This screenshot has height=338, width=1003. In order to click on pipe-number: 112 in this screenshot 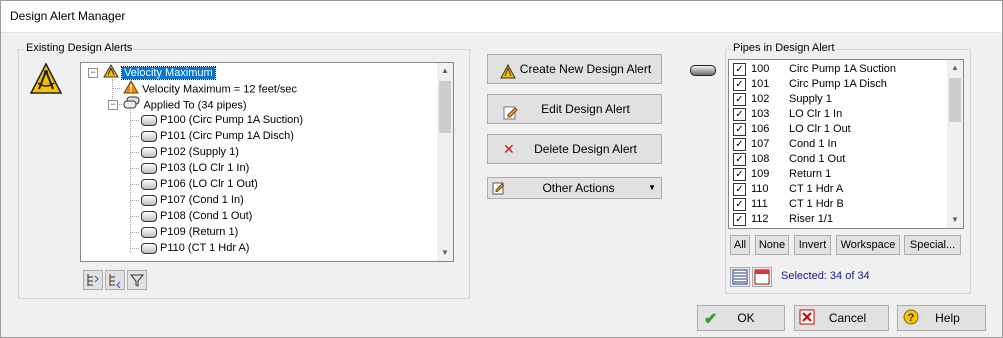, I will do `click(760, 219)`.